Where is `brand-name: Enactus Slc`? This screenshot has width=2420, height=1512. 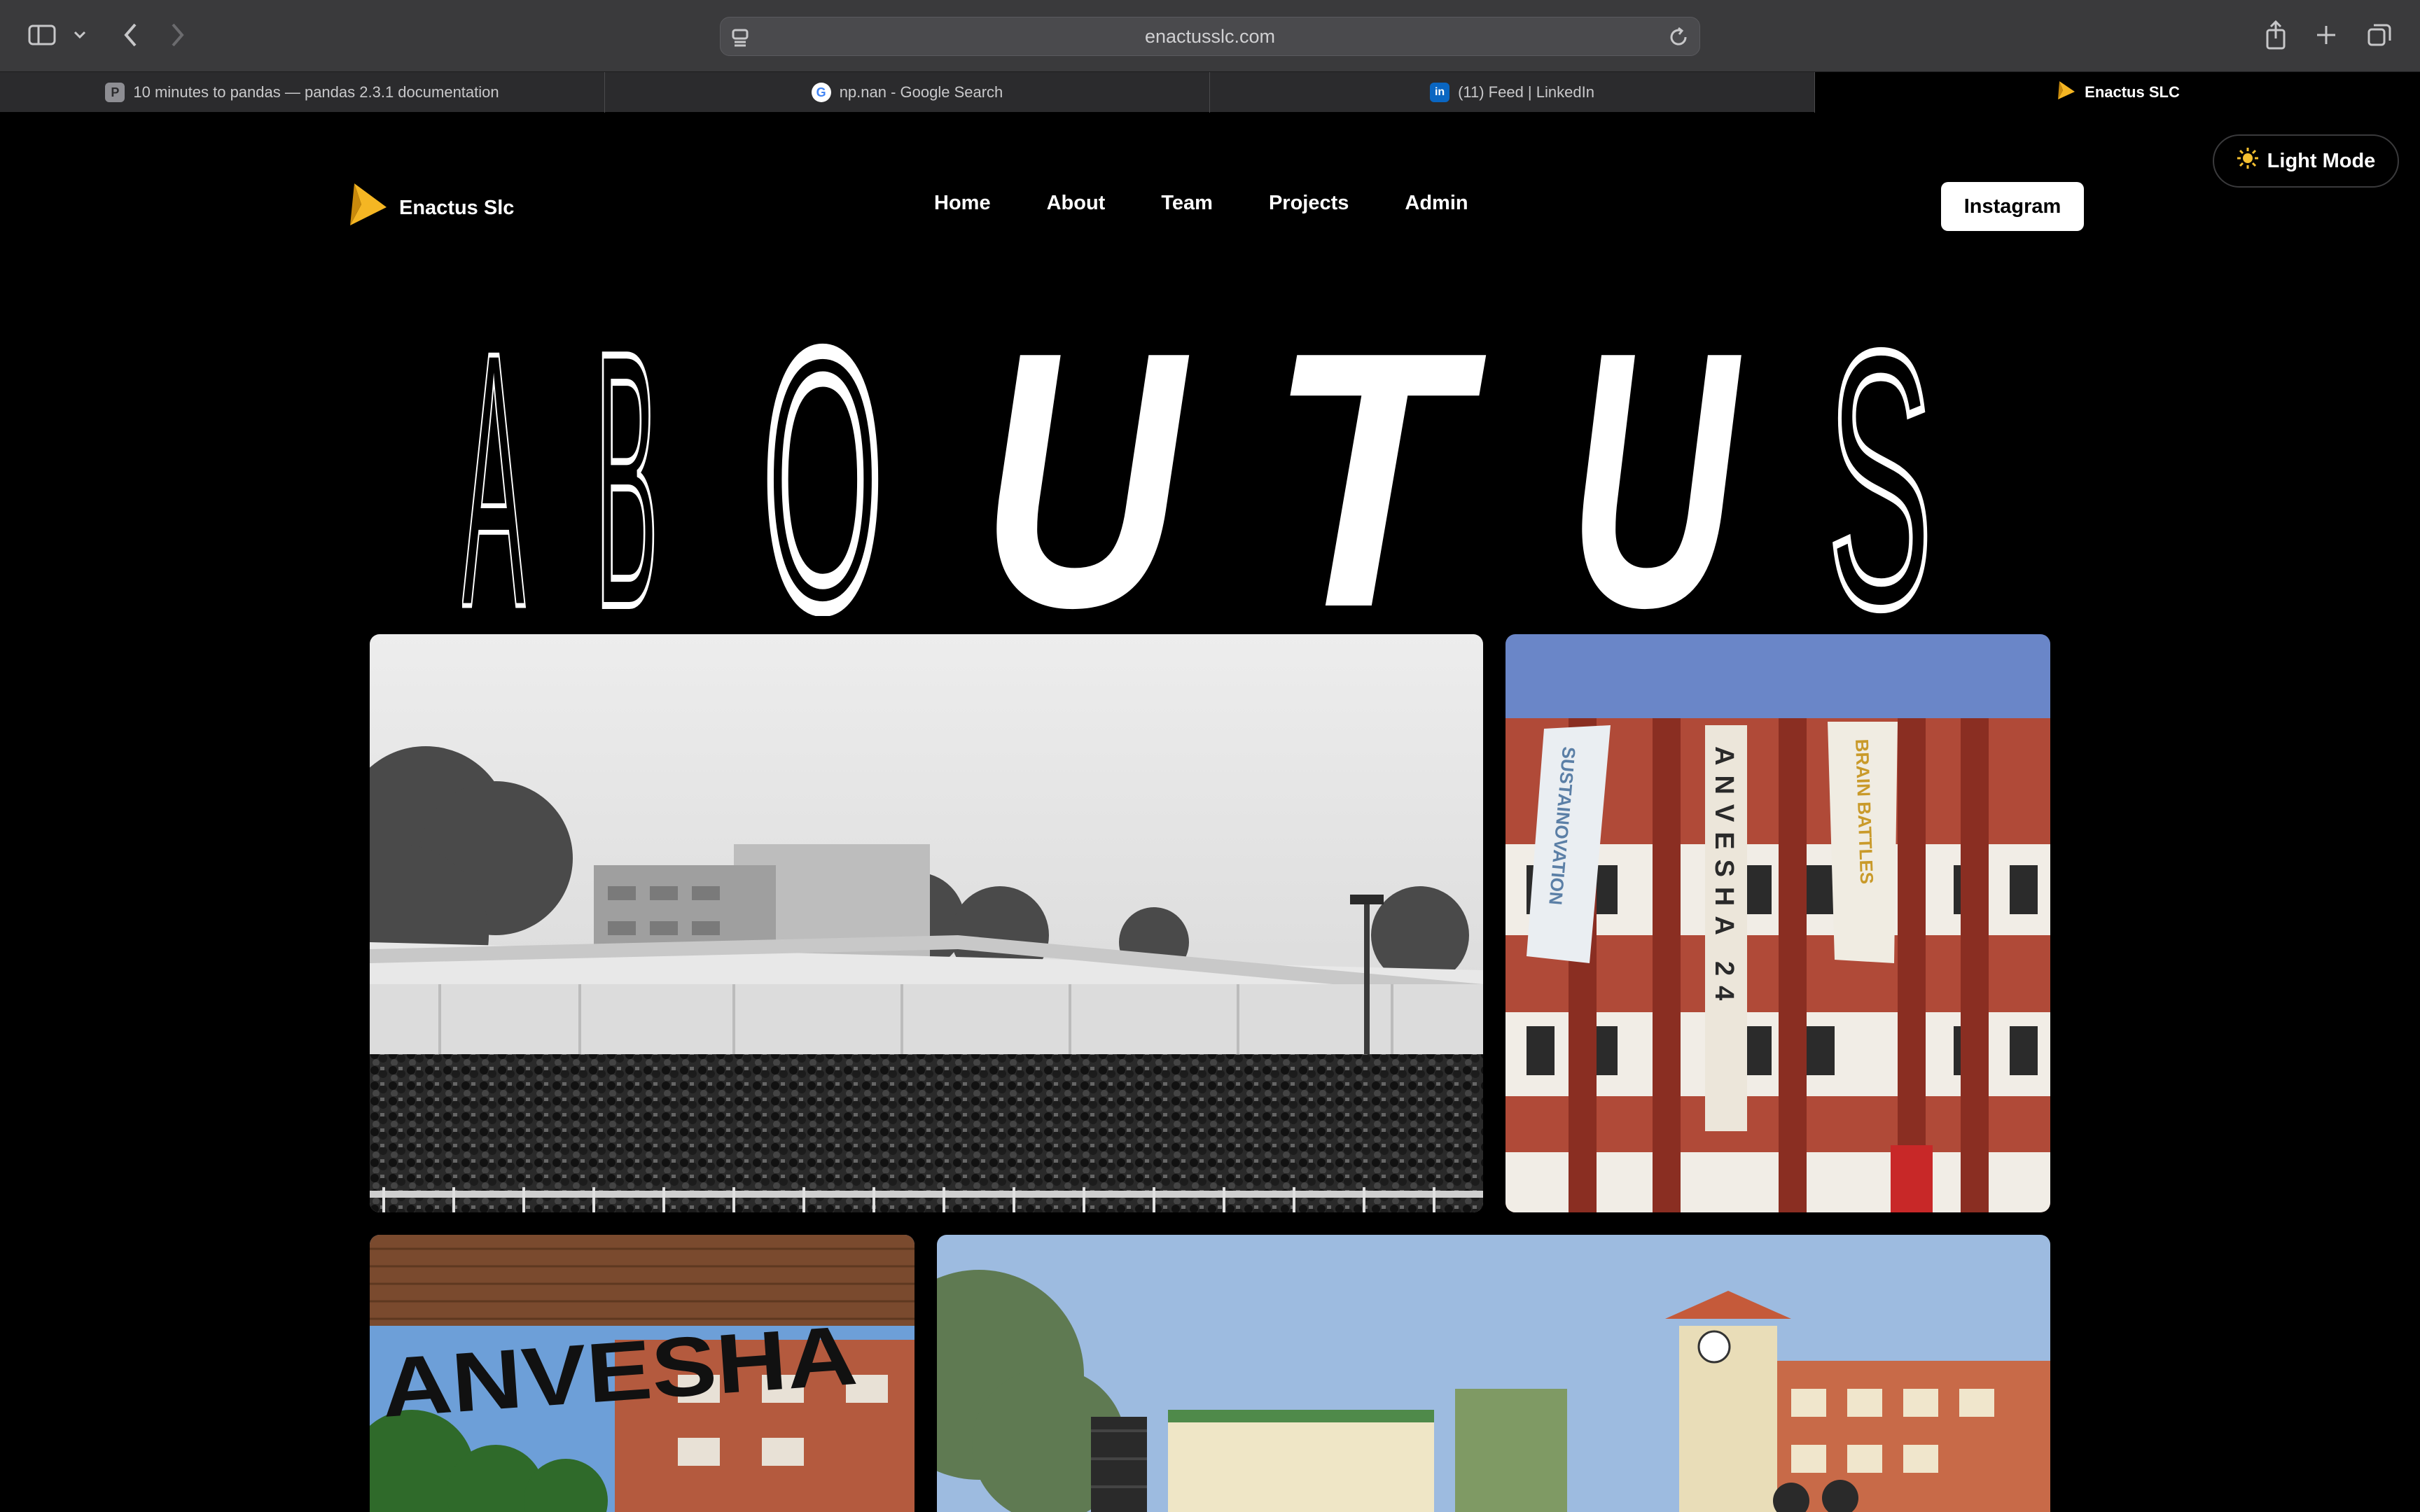
brand-name: Enactus Slc is located at coordinates (457, 207).